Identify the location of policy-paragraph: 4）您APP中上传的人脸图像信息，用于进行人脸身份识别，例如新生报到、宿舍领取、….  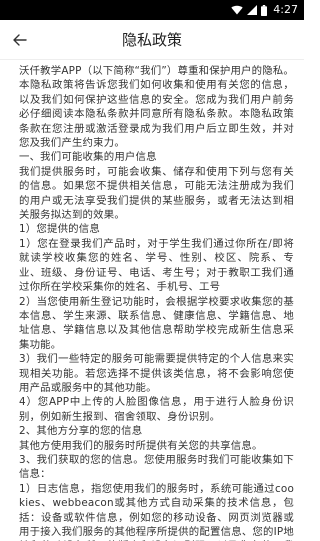
(156, 409).